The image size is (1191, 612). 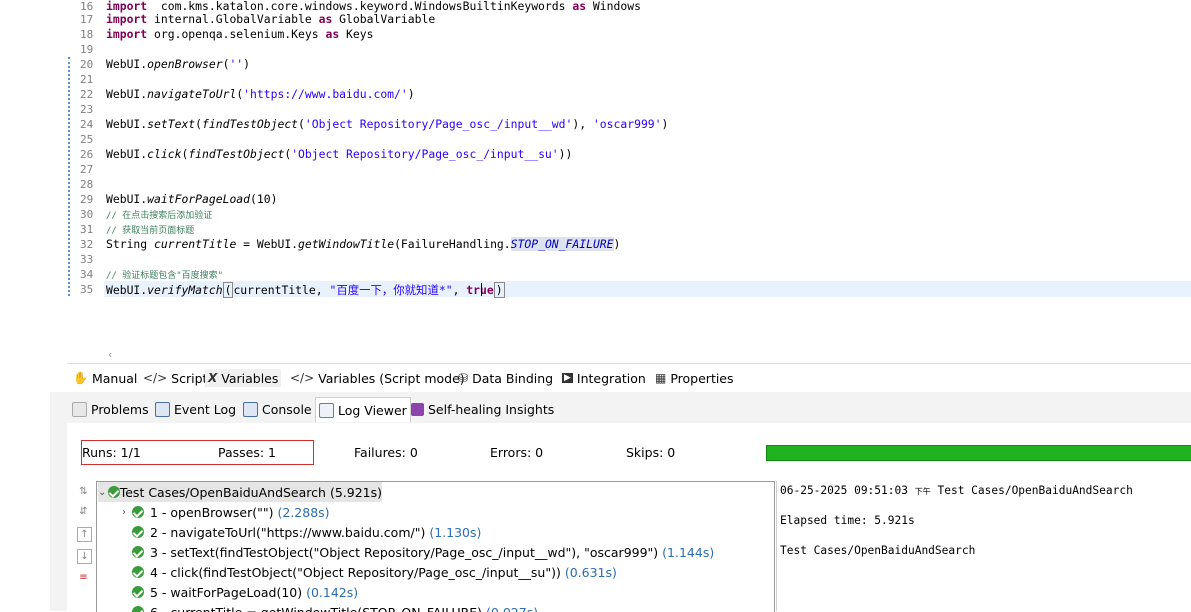 What do you see at coordinates (512, 378) in the screenshot?
I see `tab-label: Data Binding` at bounding box center [512, 378].